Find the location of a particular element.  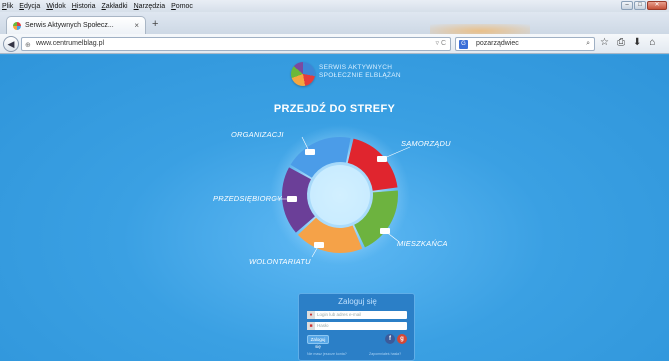

address-url: www.centrumelblag.pl is located at coordinates (70, 43).